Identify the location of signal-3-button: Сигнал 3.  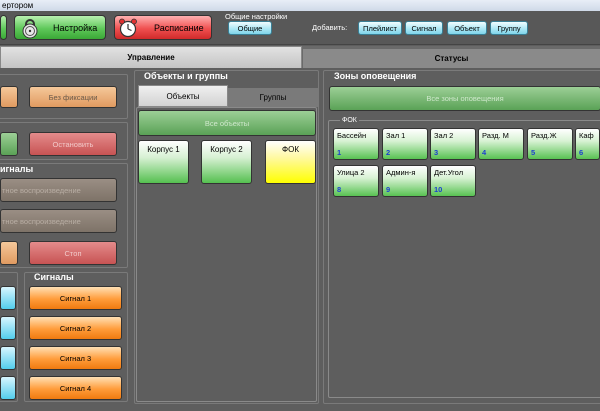
(75, 358).